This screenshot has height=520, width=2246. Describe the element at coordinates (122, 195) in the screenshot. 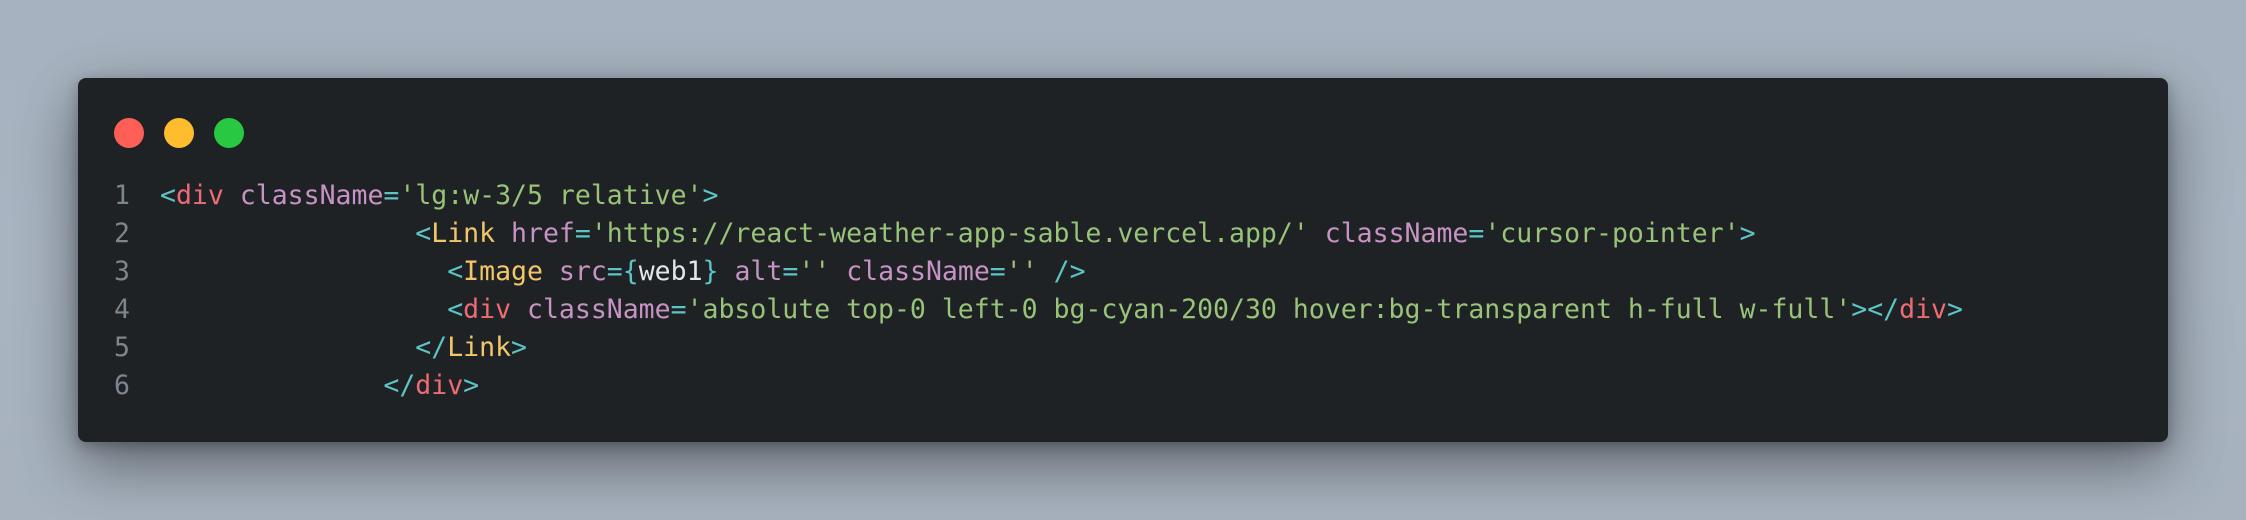

I see `line-number: 1` at that location.